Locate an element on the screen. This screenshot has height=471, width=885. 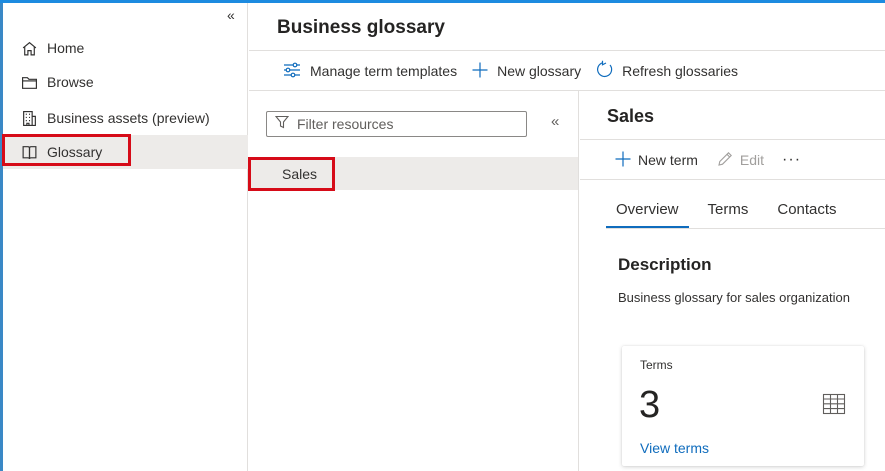
terms-count: 3 is located at coordinates (650, 405).